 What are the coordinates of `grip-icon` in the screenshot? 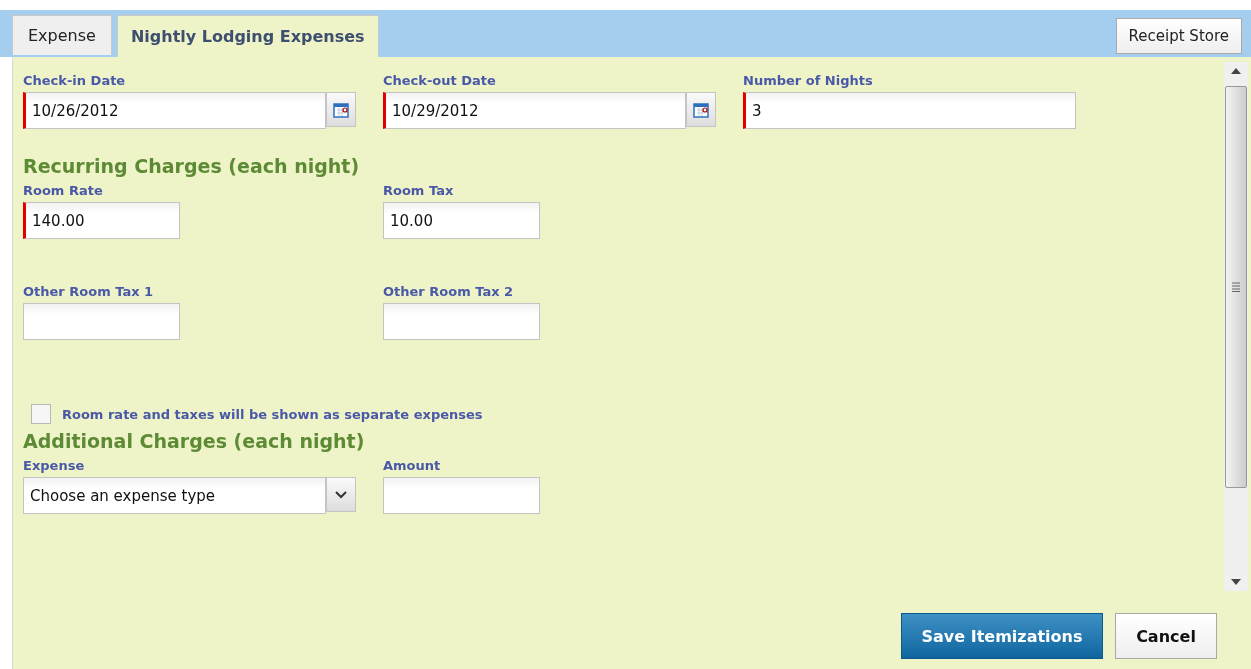 It's located at (1236, 287).